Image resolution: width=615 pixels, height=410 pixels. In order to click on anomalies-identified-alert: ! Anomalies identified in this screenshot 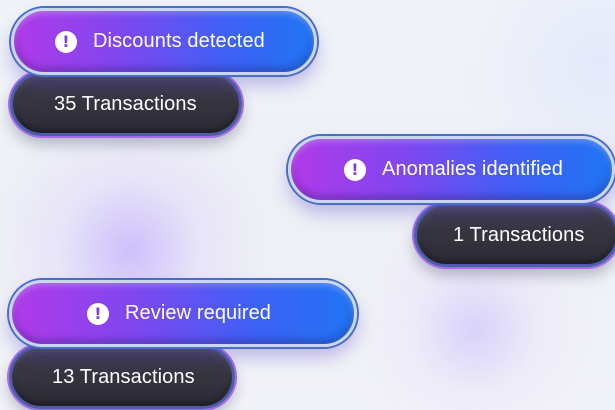, I will do `click(451, 169)`.